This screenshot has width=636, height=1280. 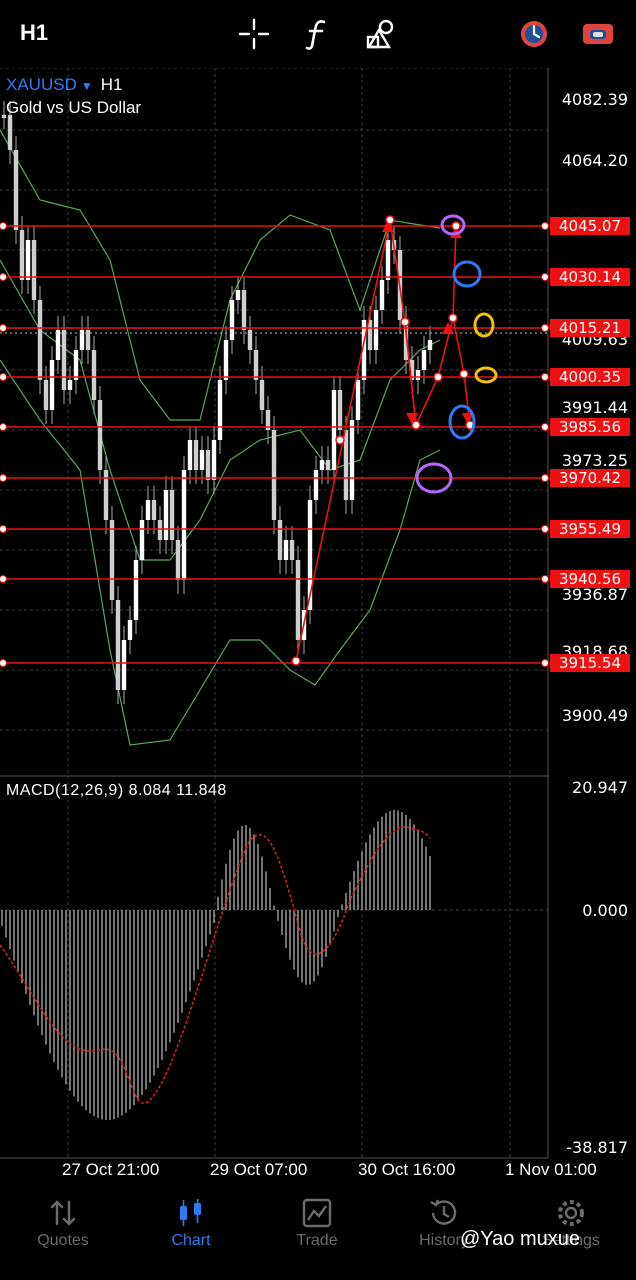 What do you see at coordinates (590, 277) in the screenshot?
I see `level-price-label: 4030.14` at bounding box center [590, 277].